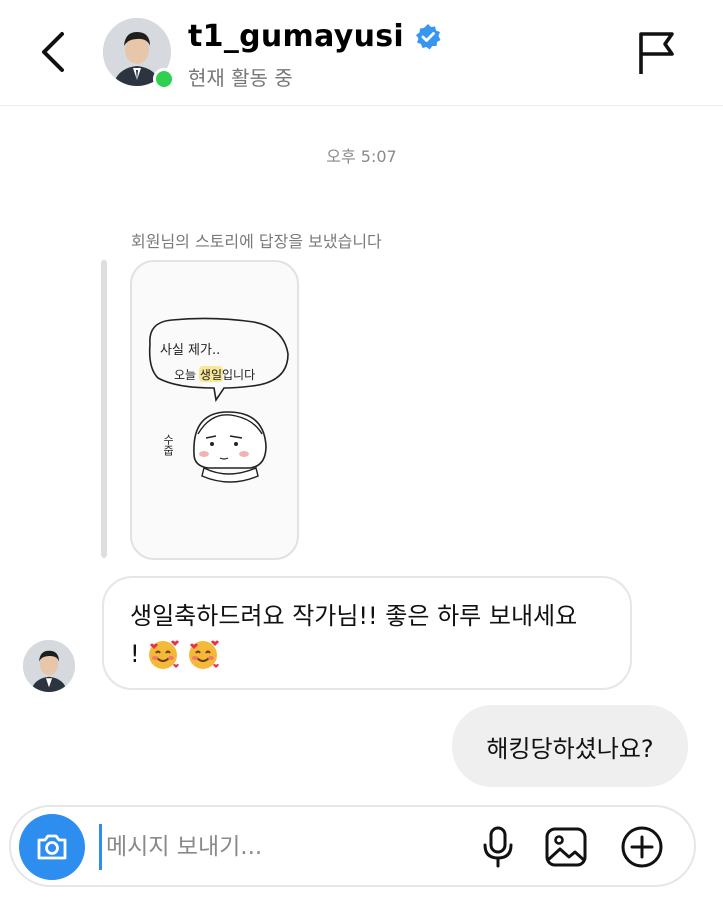  Describe the element at coordinates (168, 445) in the screenshot. I see `story-side-text: 수줍` at that location.